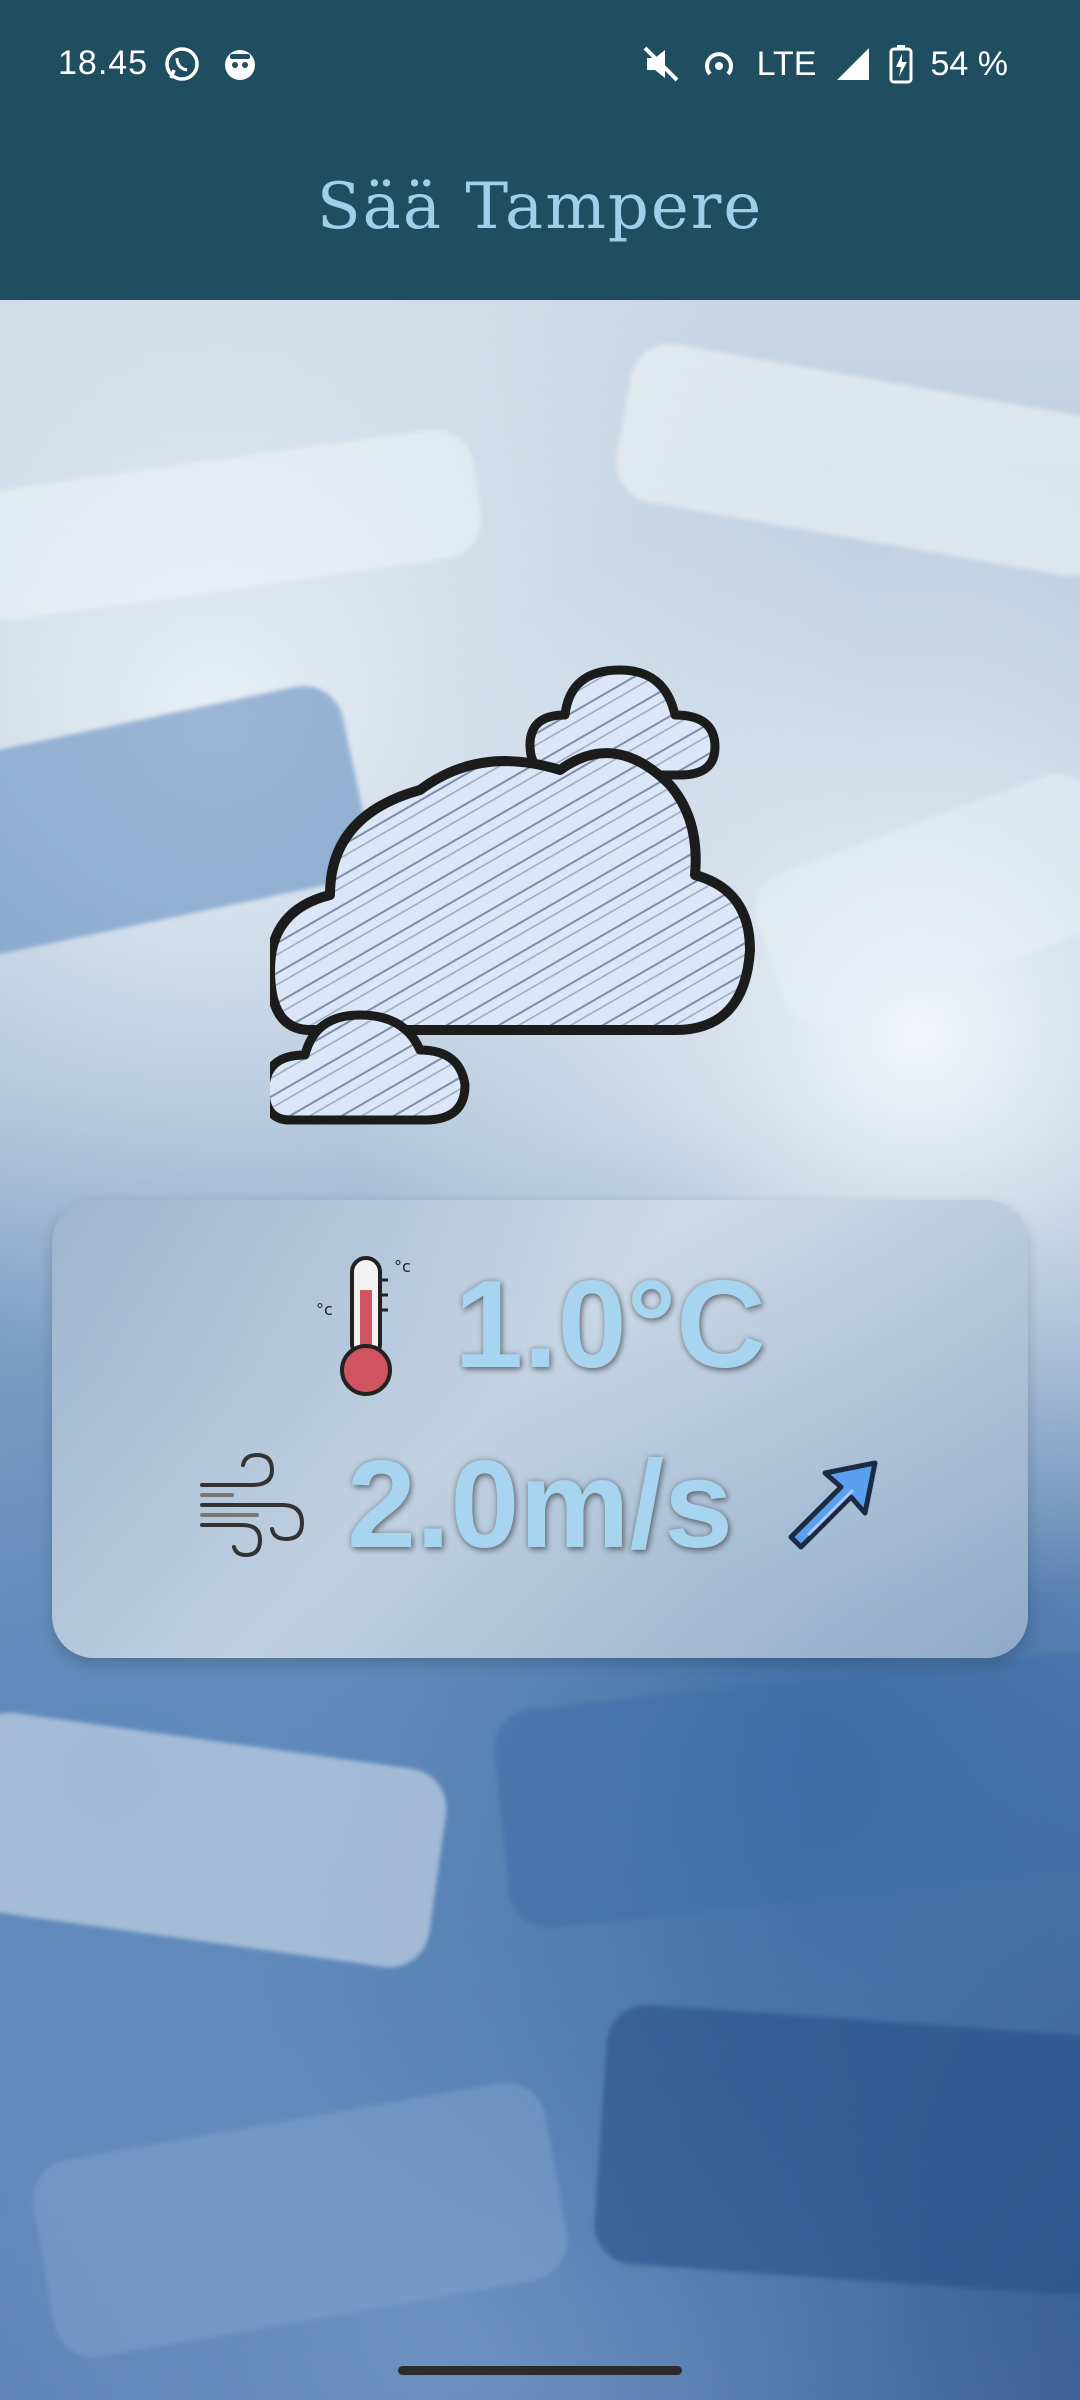  Describe the element at coordinates (540, 2370) in the screenshot. I see `home-indicator` at that location.